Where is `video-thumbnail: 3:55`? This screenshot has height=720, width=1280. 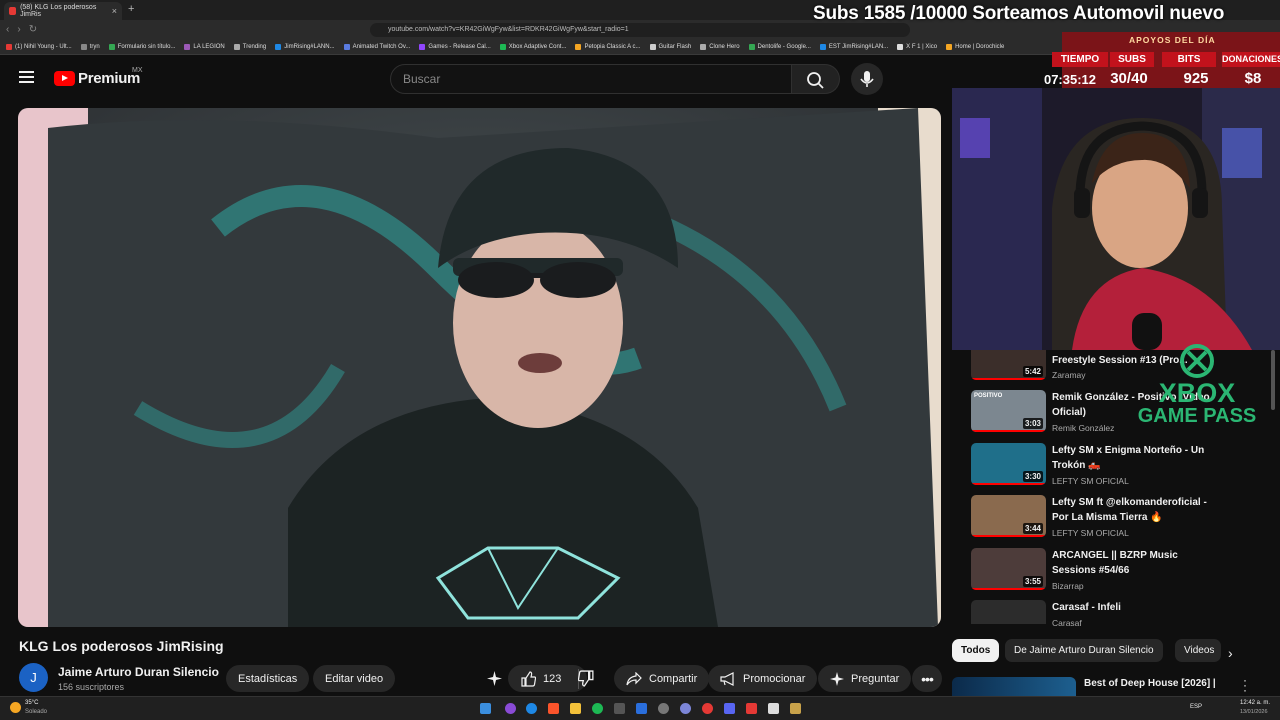 video-thumbnail: 3:55 is located at coordinates (1008, 569).